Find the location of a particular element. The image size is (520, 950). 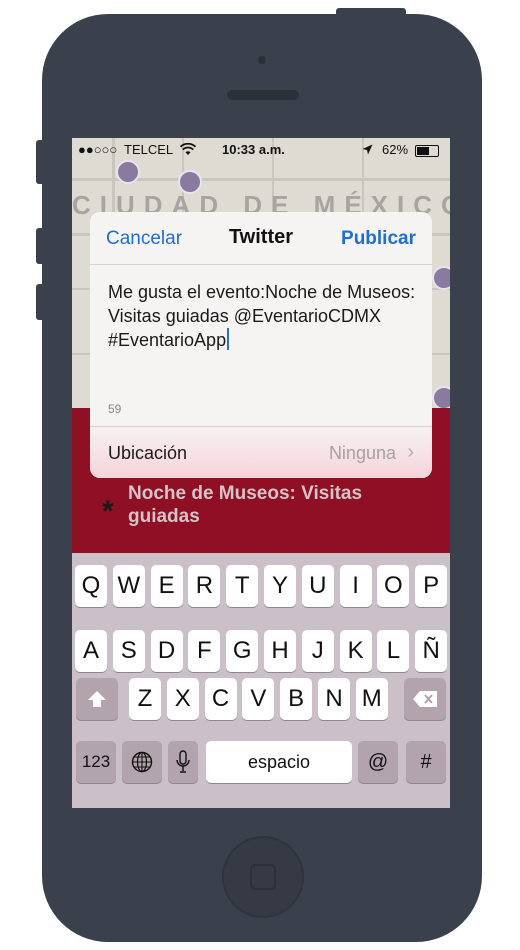

key-w: W is located at coordinates (128, 586).